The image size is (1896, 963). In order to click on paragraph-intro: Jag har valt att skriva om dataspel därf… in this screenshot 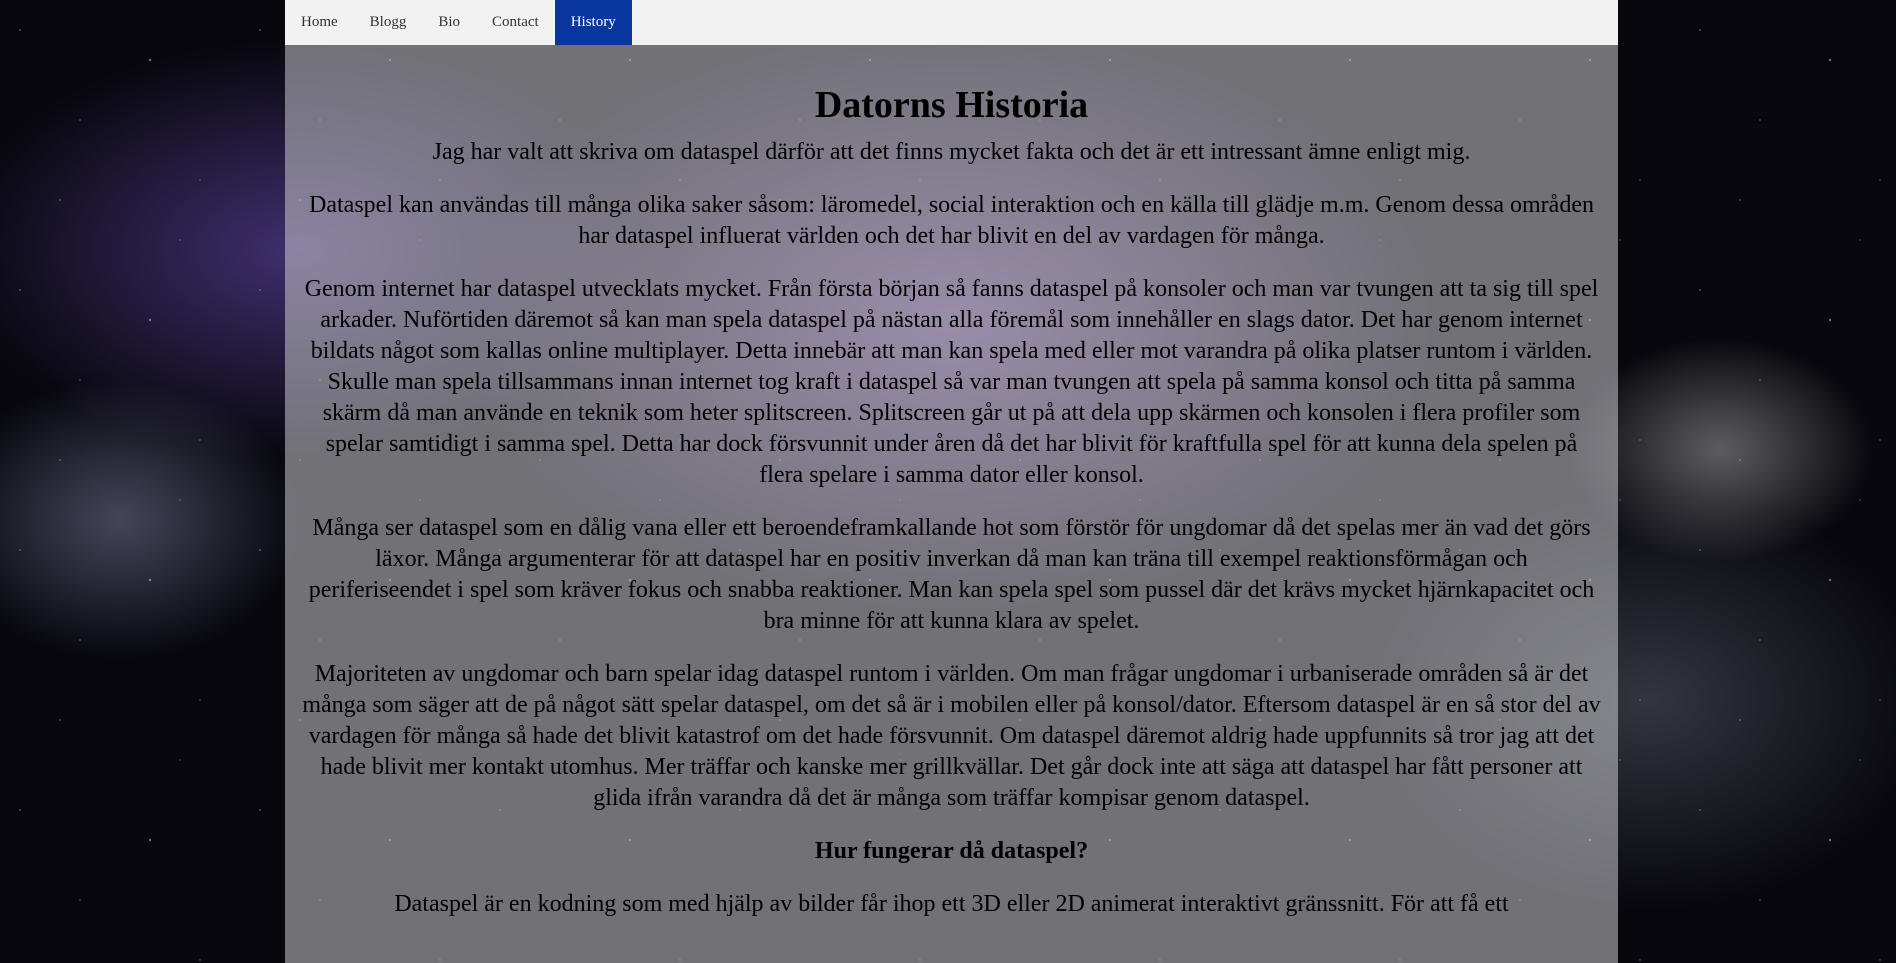, I will do `click(951, 151)`.